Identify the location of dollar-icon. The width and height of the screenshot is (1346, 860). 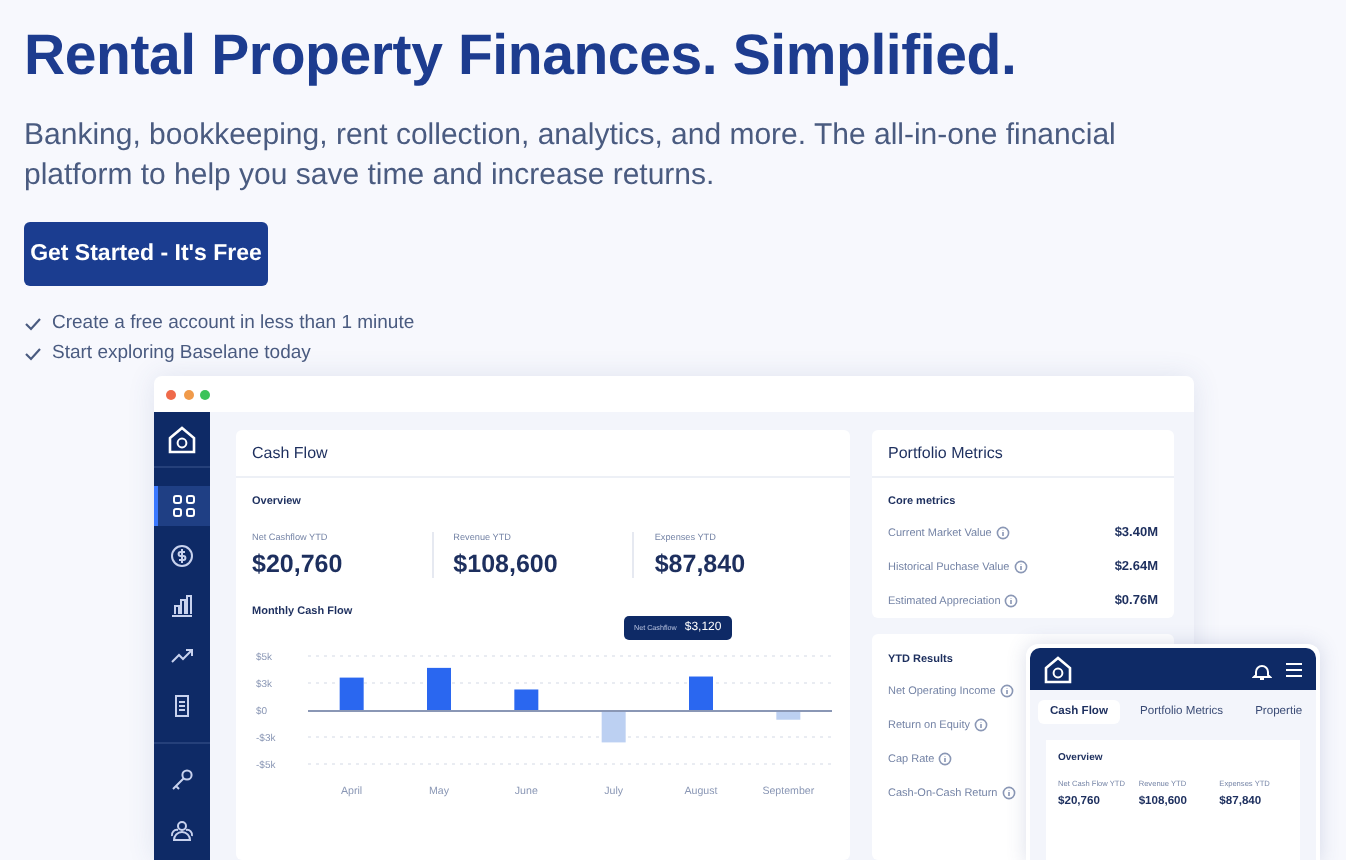
(182, 555).